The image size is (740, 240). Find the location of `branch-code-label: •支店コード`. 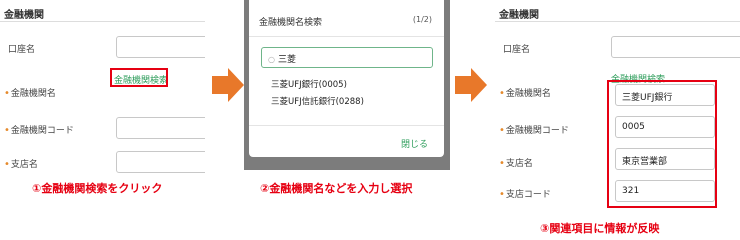

branch-code-label: •支店コード is located at coordinates (525, 194).